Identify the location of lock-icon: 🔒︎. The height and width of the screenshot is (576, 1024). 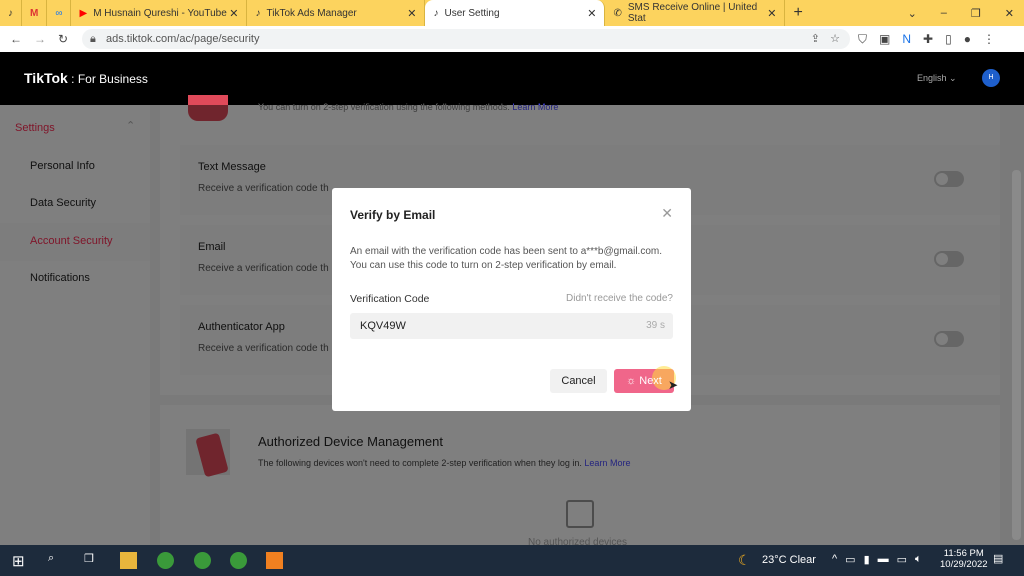
(93, 39).